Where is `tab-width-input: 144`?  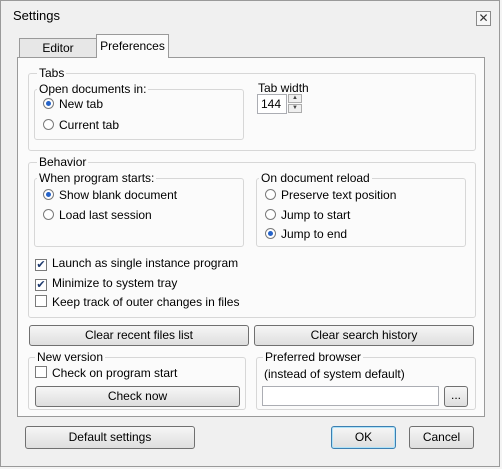 tab-width-input: 144 is located at coordinates (272, 104).